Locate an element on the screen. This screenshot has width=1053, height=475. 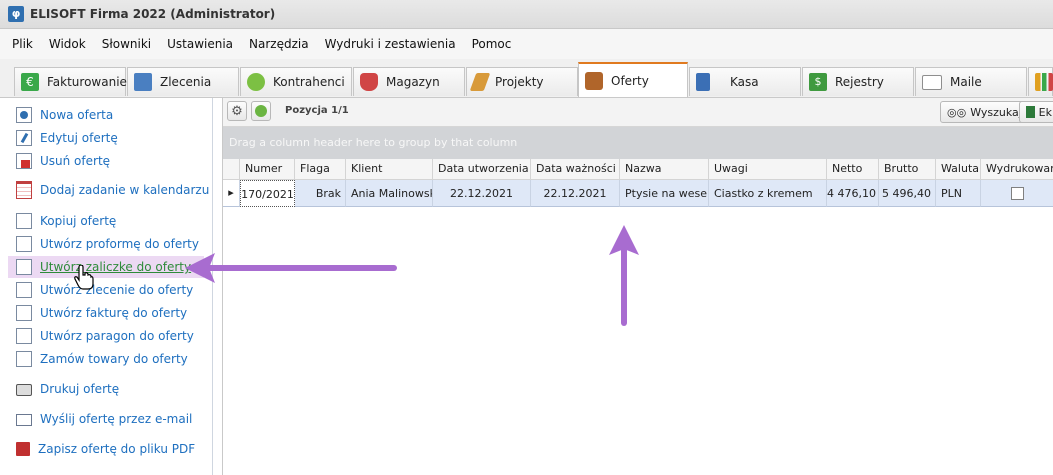
grid-toolbar: ⚙ Pozycja 1/1 ◎◎ Wyszukaj Ek is located at coordinates (638, 112).